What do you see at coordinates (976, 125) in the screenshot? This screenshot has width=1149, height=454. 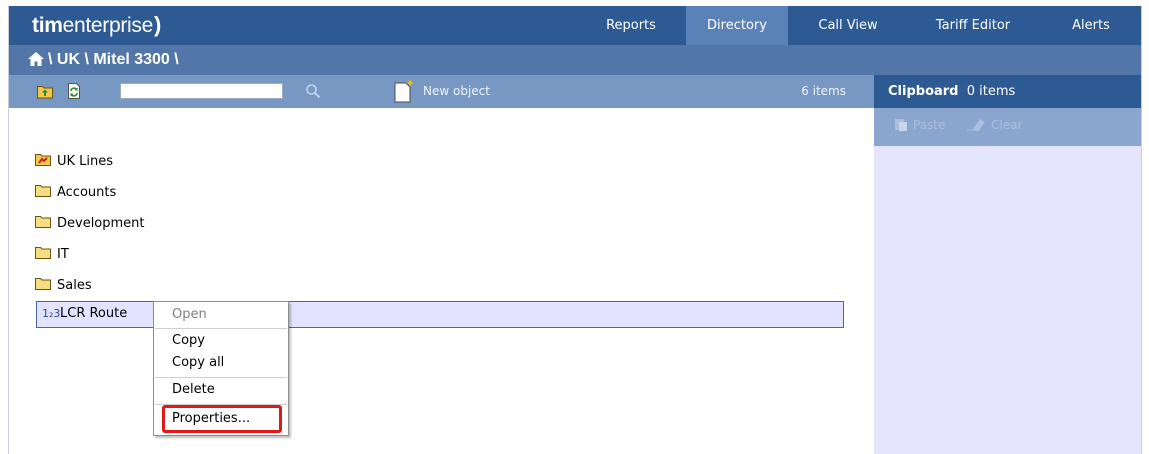 I see `eraser-icon` at bounding box center [976, 125].